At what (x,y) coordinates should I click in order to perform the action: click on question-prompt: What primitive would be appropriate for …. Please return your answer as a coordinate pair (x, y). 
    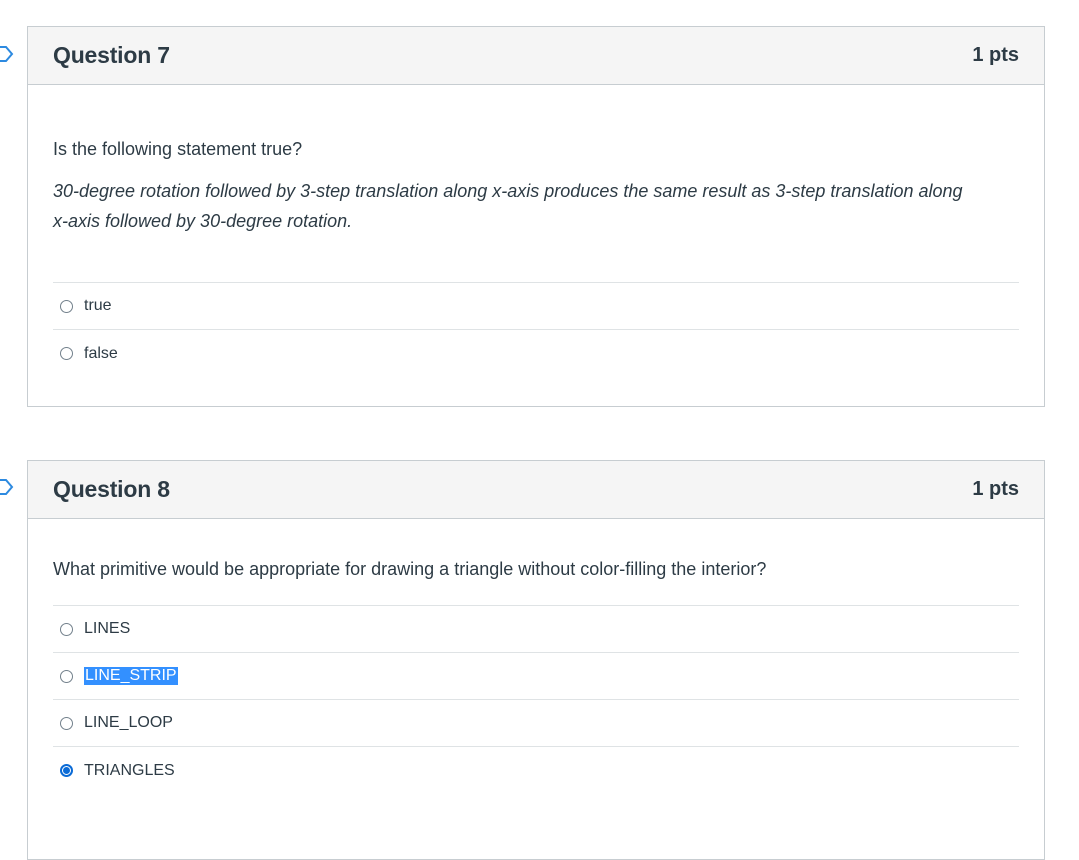
    Looking at the image, I should click on (410, 569).